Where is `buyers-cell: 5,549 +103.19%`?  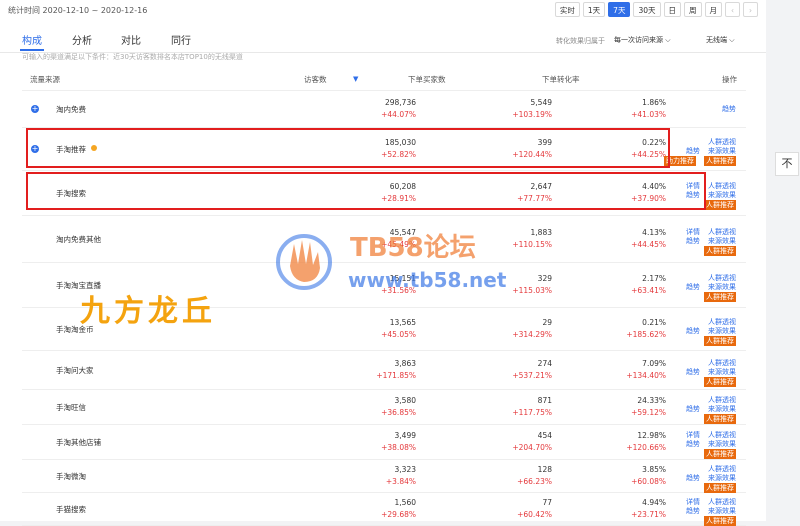 buyers-cell: 5,549 +103.19% is located at coordinates (497, 109).